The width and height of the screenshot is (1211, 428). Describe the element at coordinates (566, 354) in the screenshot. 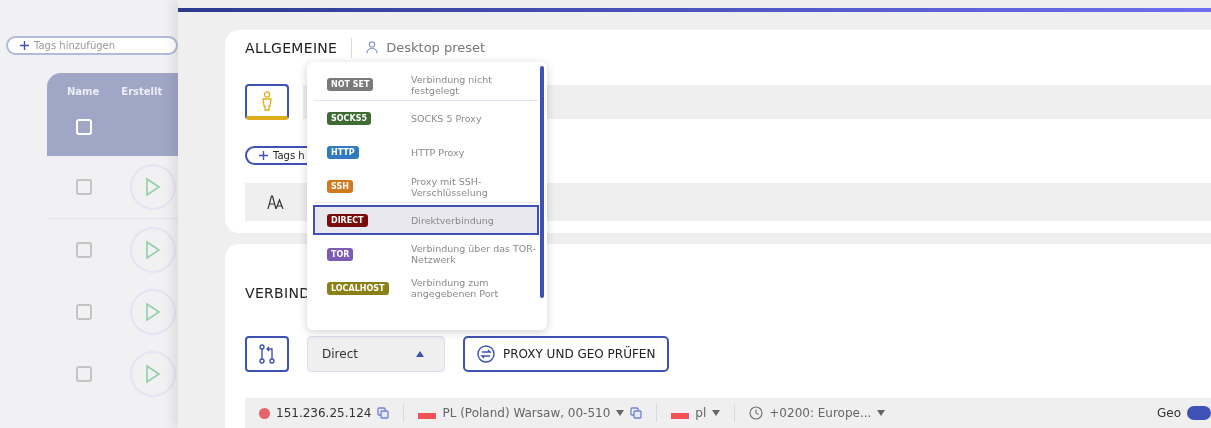

I see `check-proxy-button: PROXY UND GEO PRÜFEN` at that location.